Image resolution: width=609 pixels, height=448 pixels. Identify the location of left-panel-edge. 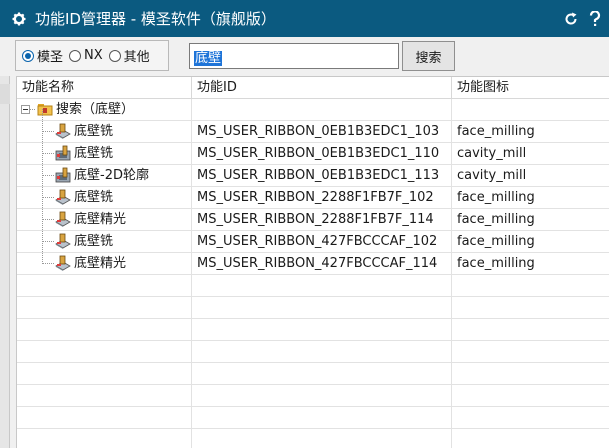
(5, 262).